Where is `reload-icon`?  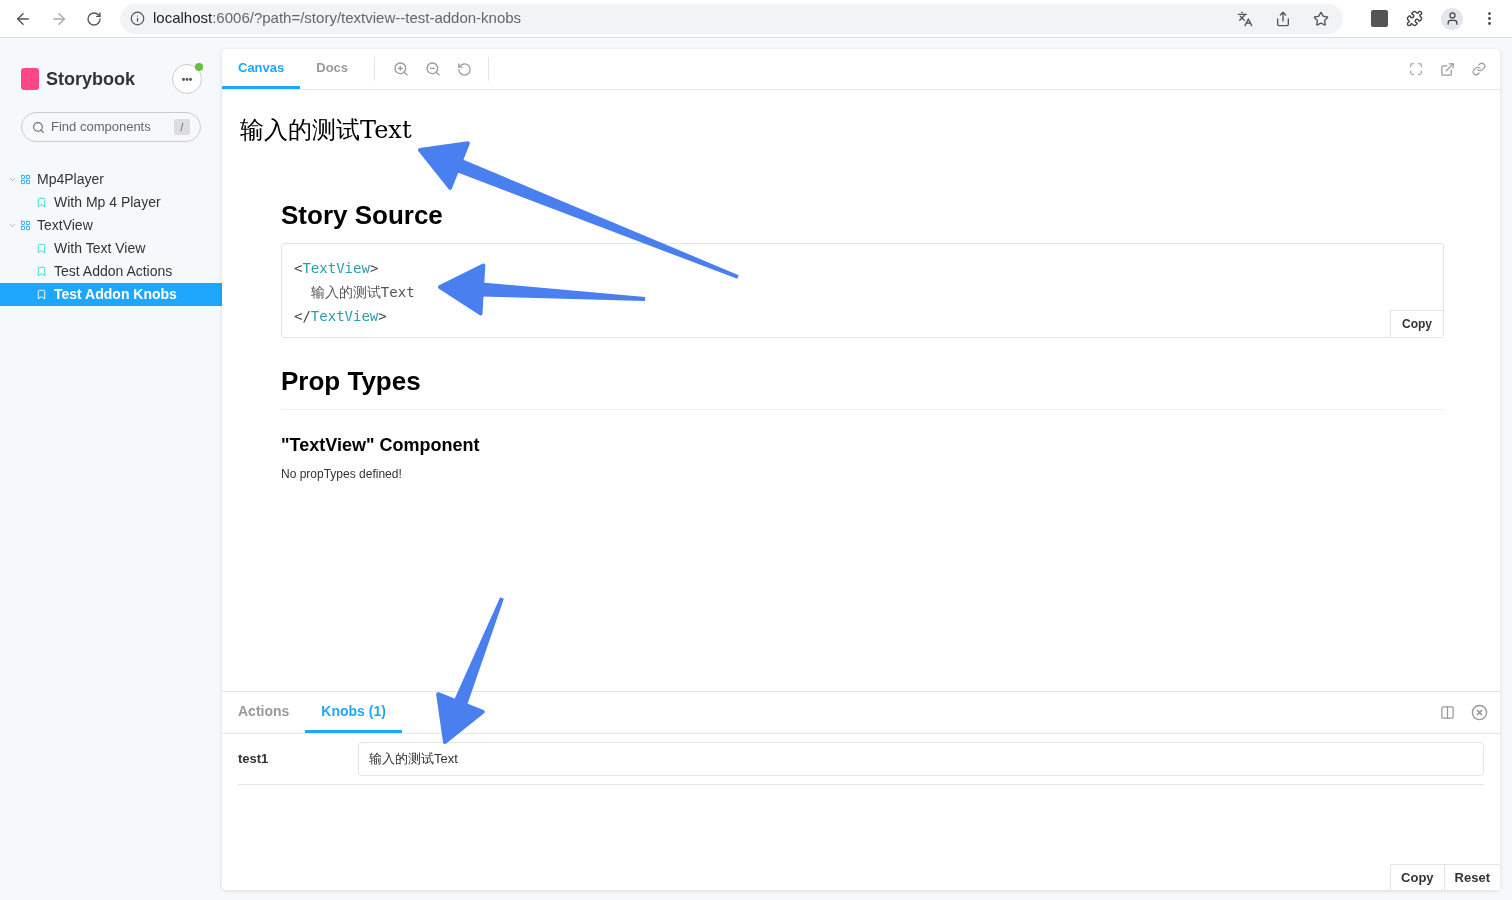 reload-icon is located at coordinates (94, 18).